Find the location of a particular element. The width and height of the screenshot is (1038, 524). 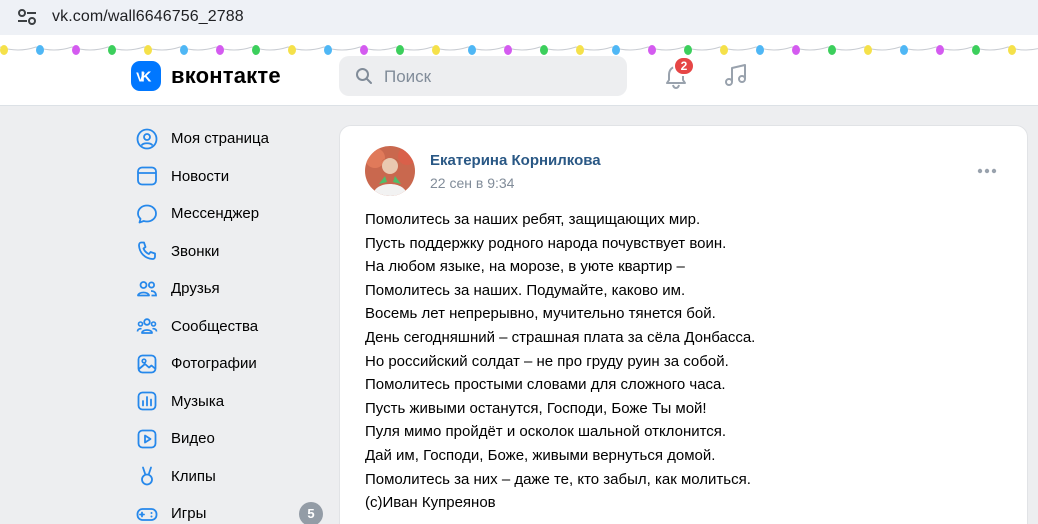

games-count-badge: 5 is located at coordinates (311, 513).